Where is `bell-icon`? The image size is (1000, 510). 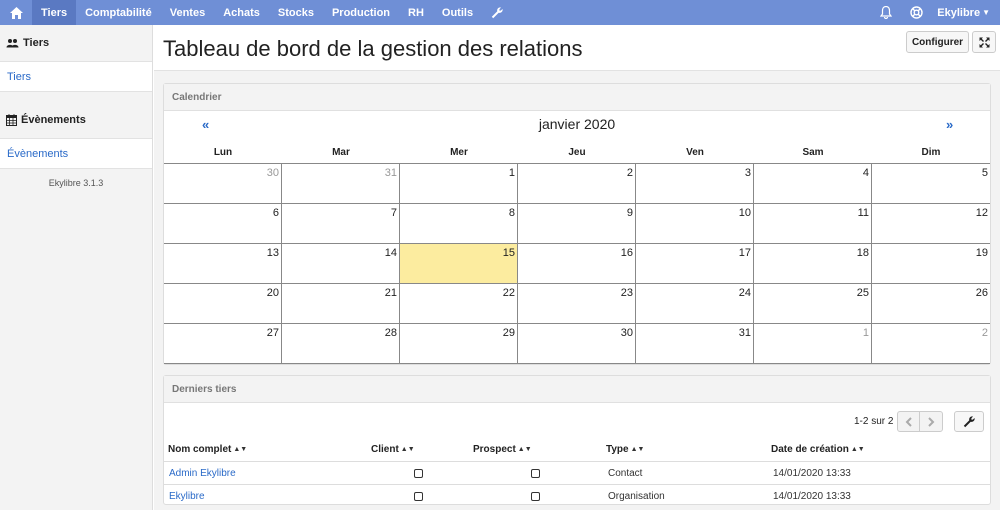 bell-icon is located at coordinates (886, 12).